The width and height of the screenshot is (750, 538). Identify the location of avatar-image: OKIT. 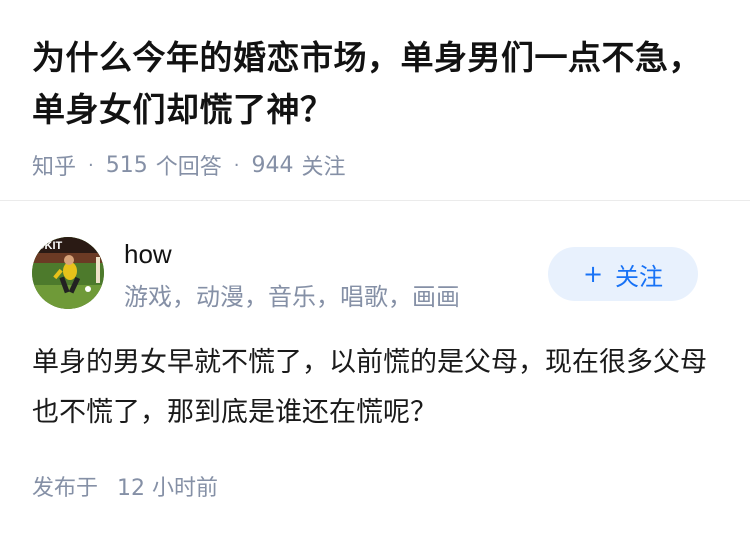
(68, 273).